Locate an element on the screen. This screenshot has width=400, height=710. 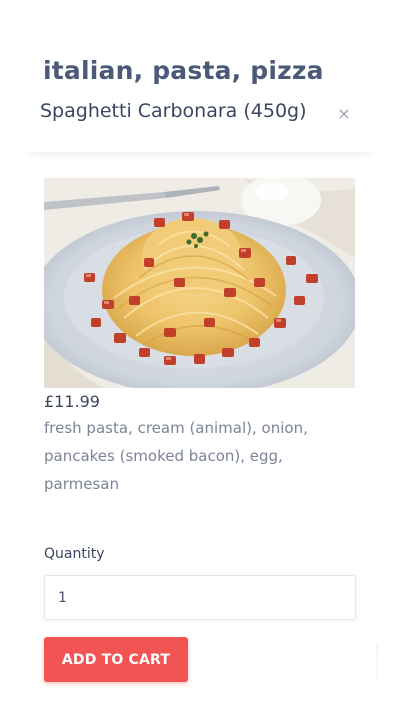
add-to-cart-button: ADD TO CART is located at coordinates (116, 659).